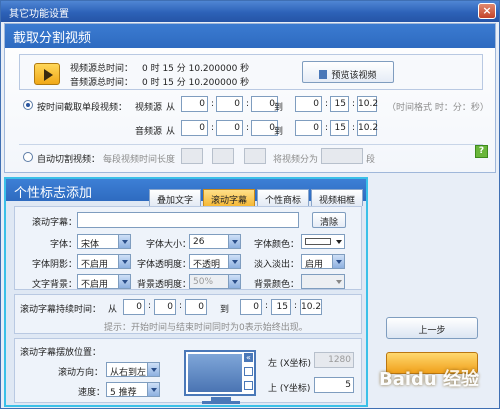 The width and height of the screenshot is (500, 409). I want to click on auto-split-radio, so click(28, 157).